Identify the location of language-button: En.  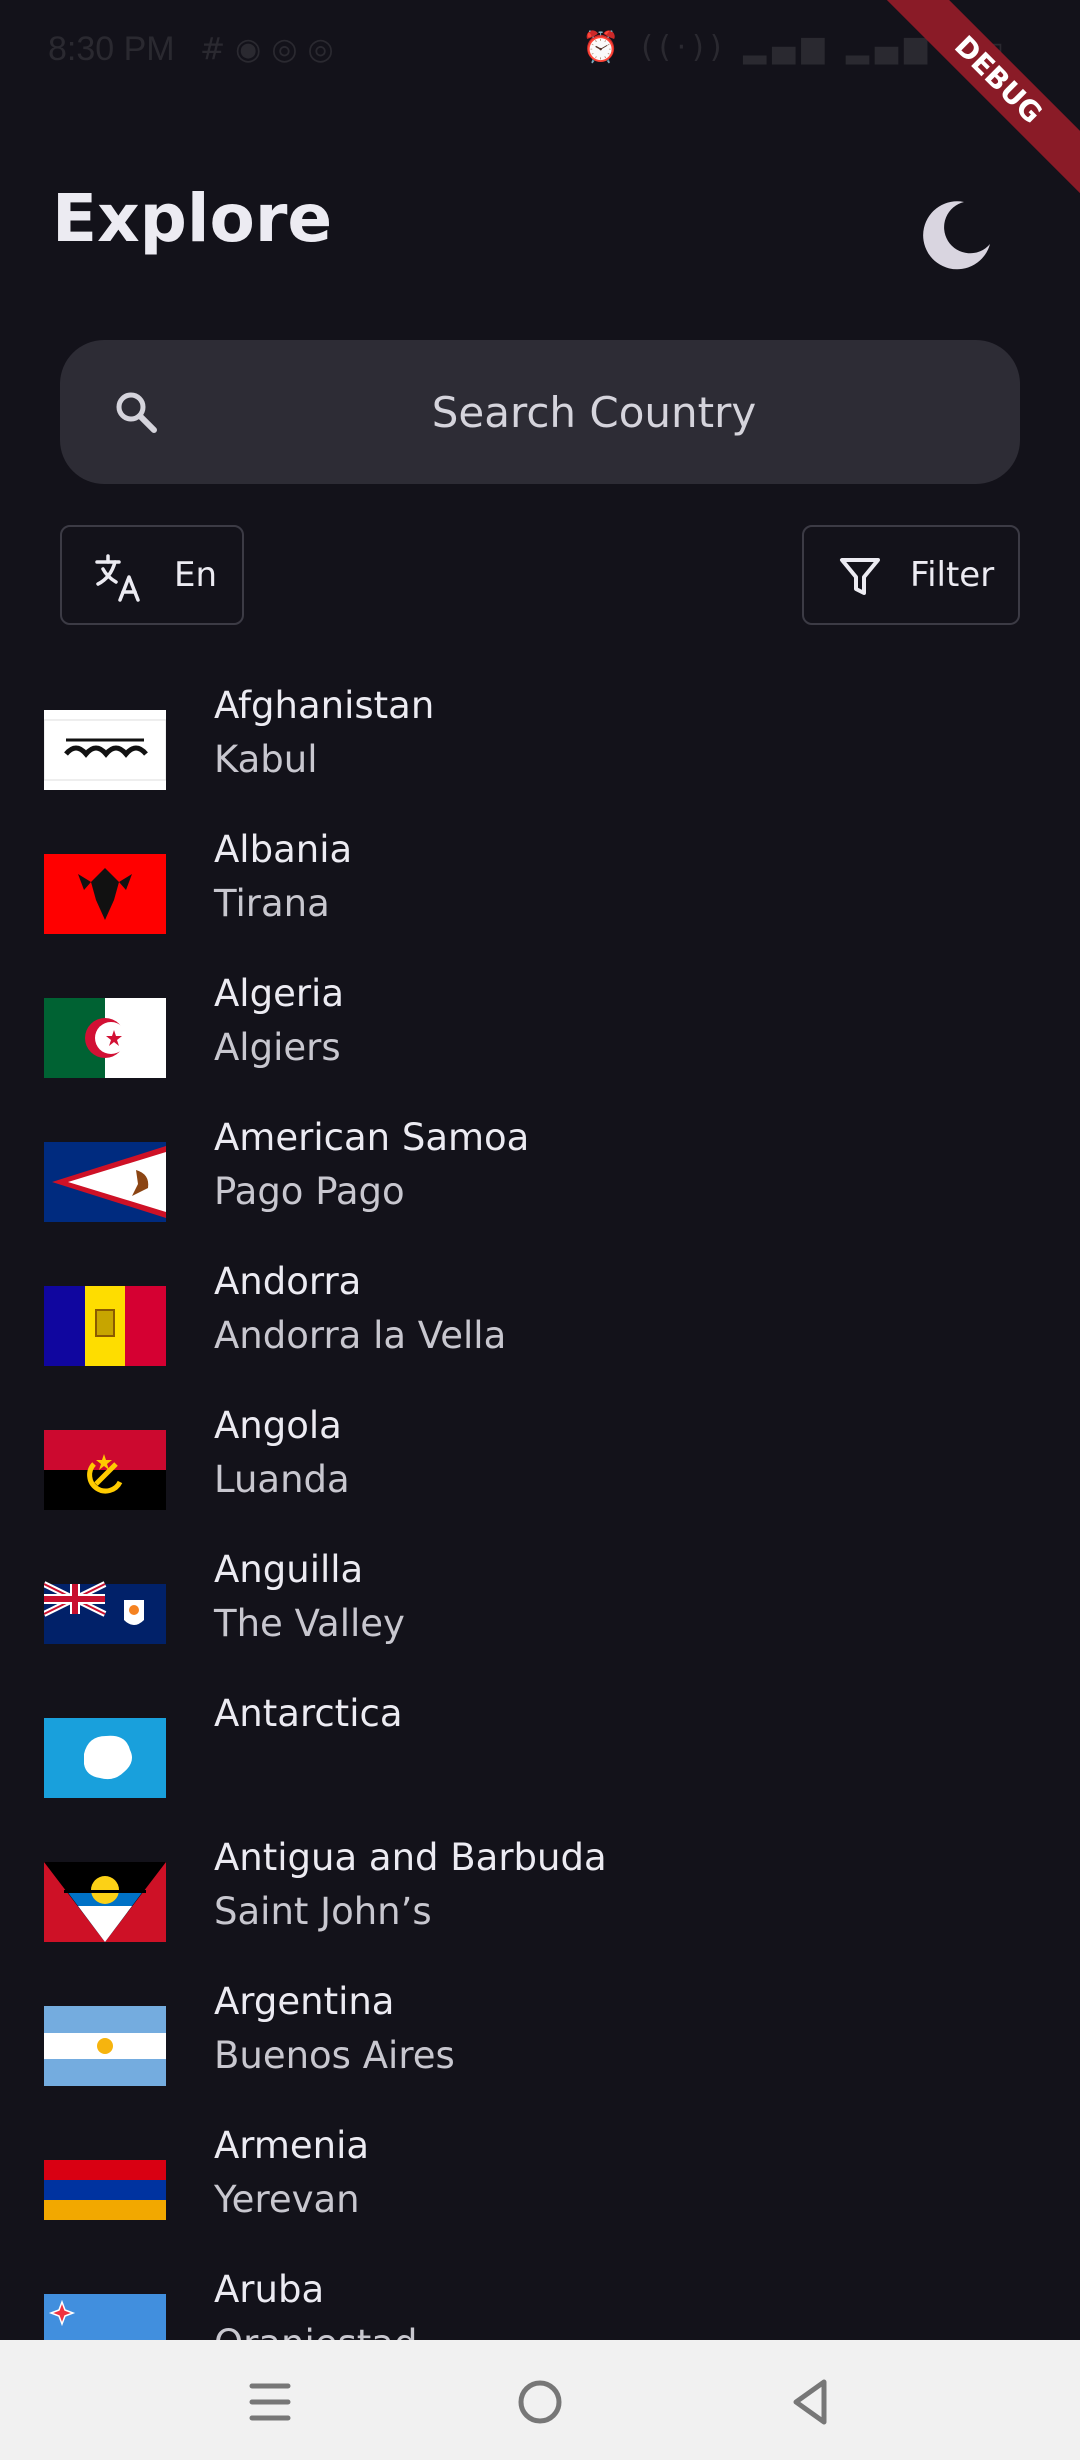
(152, 575).